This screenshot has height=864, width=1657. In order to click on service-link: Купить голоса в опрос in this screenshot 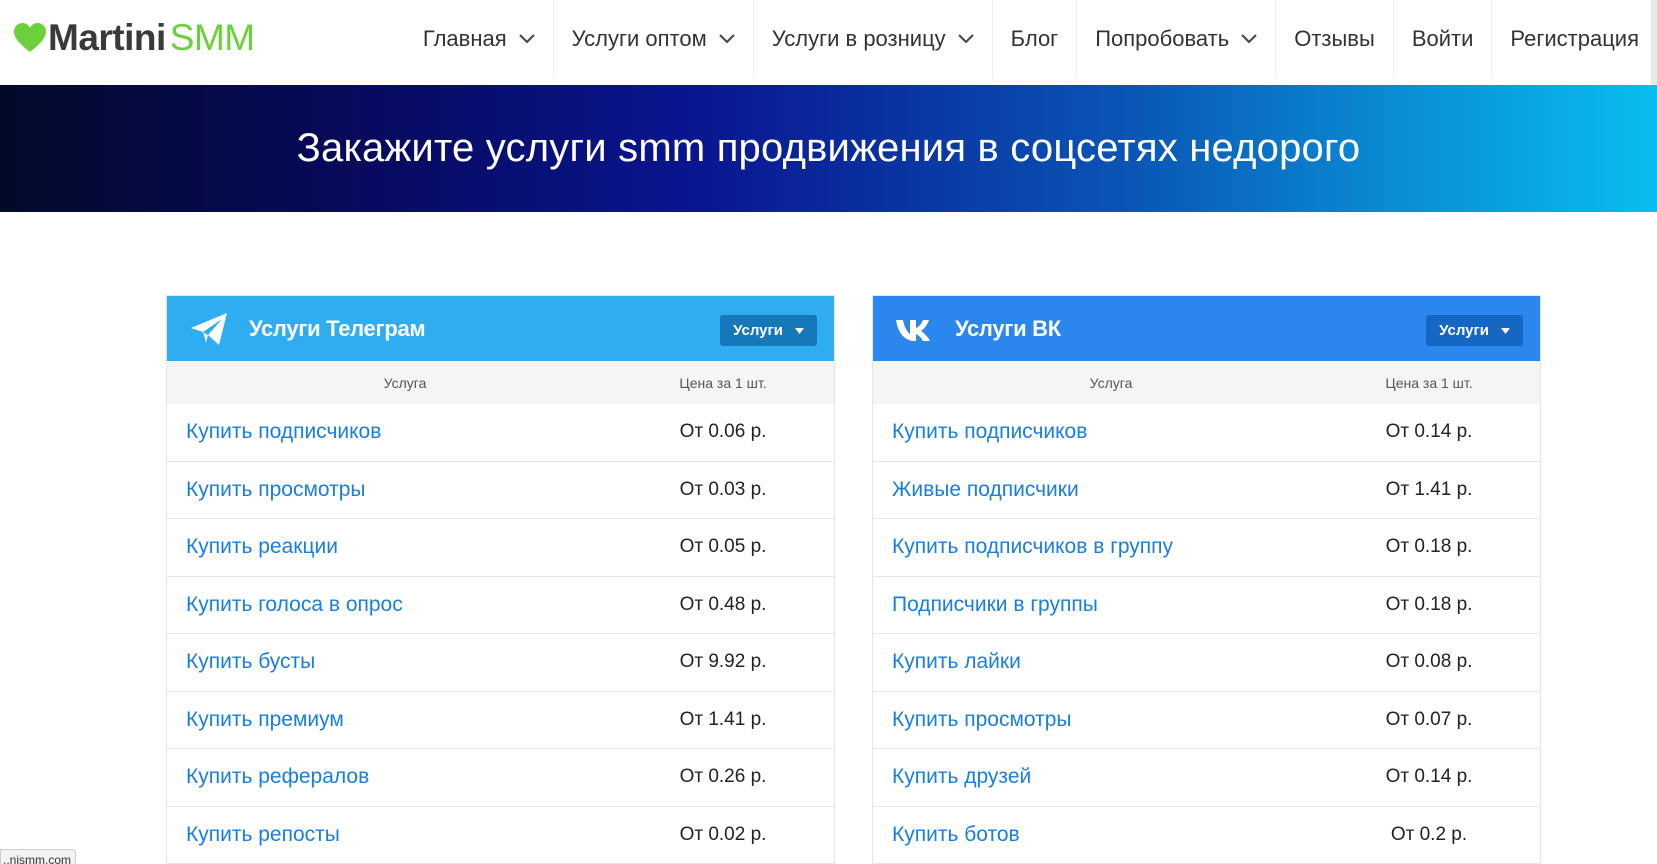, I will do `click(405, 605)`.